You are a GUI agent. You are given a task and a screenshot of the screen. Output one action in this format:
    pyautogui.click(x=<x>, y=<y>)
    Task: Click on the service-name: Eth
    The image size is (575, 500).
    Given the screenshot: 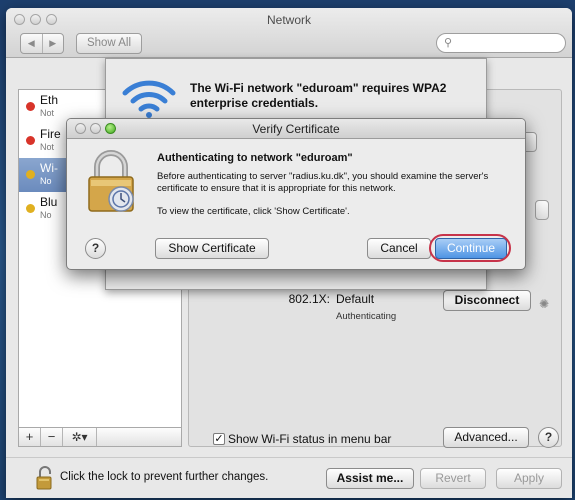 What is the action you would take?
    pyautogui.click(x=49, y=100)
    